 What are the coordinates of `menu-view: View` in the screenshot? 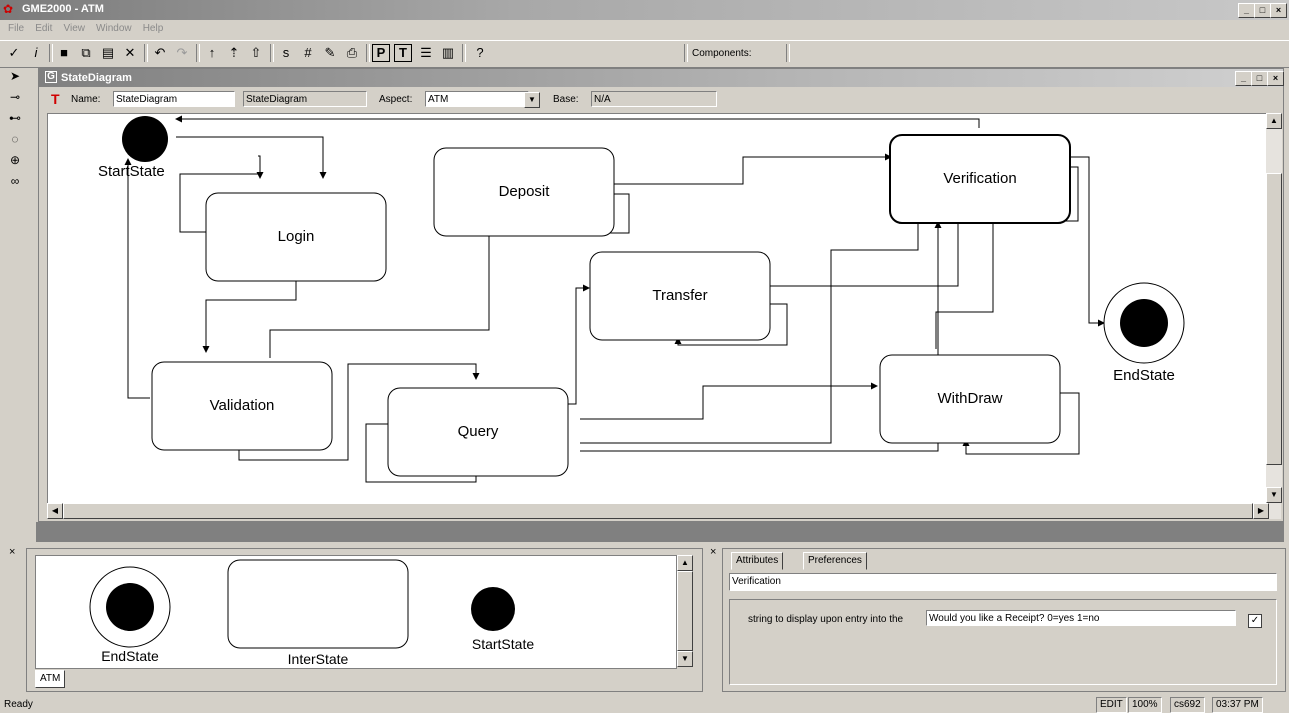 It's located at (74, 28).